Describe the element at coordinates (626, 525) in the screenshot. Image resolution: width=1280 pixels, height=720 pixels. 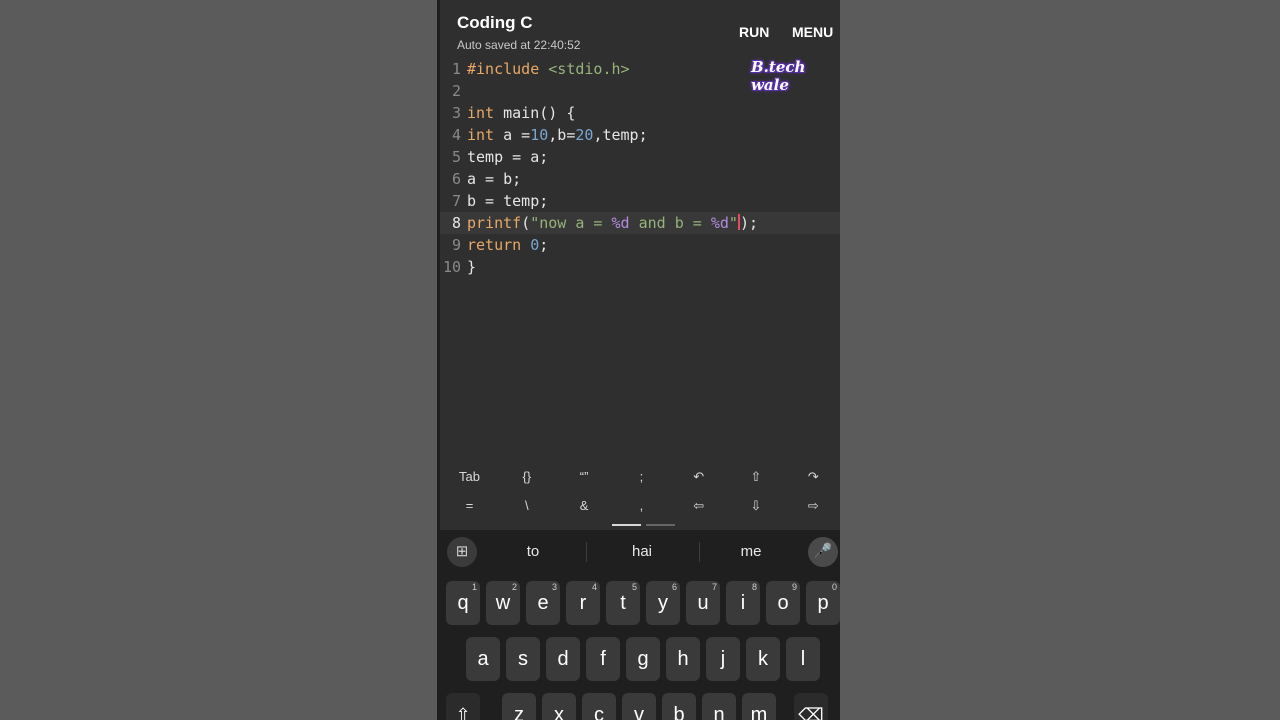
I see `extra-keys-page-indicator-active` at that location.